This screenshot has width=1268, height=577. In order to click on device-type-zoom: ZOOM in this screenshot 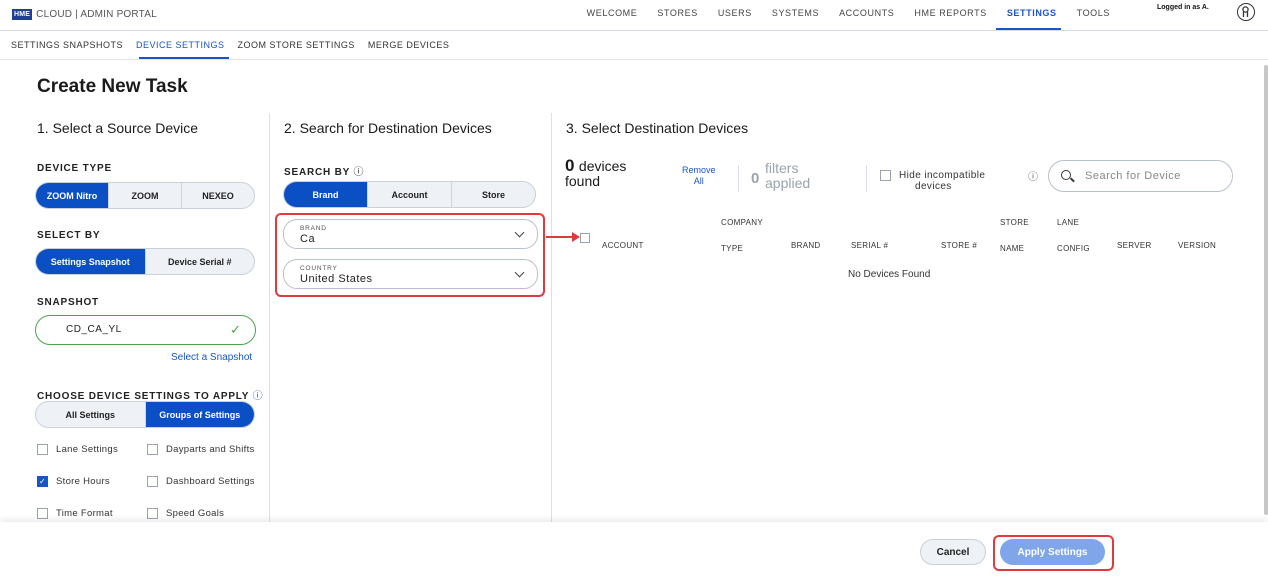, I will do `click(145, 195)`.